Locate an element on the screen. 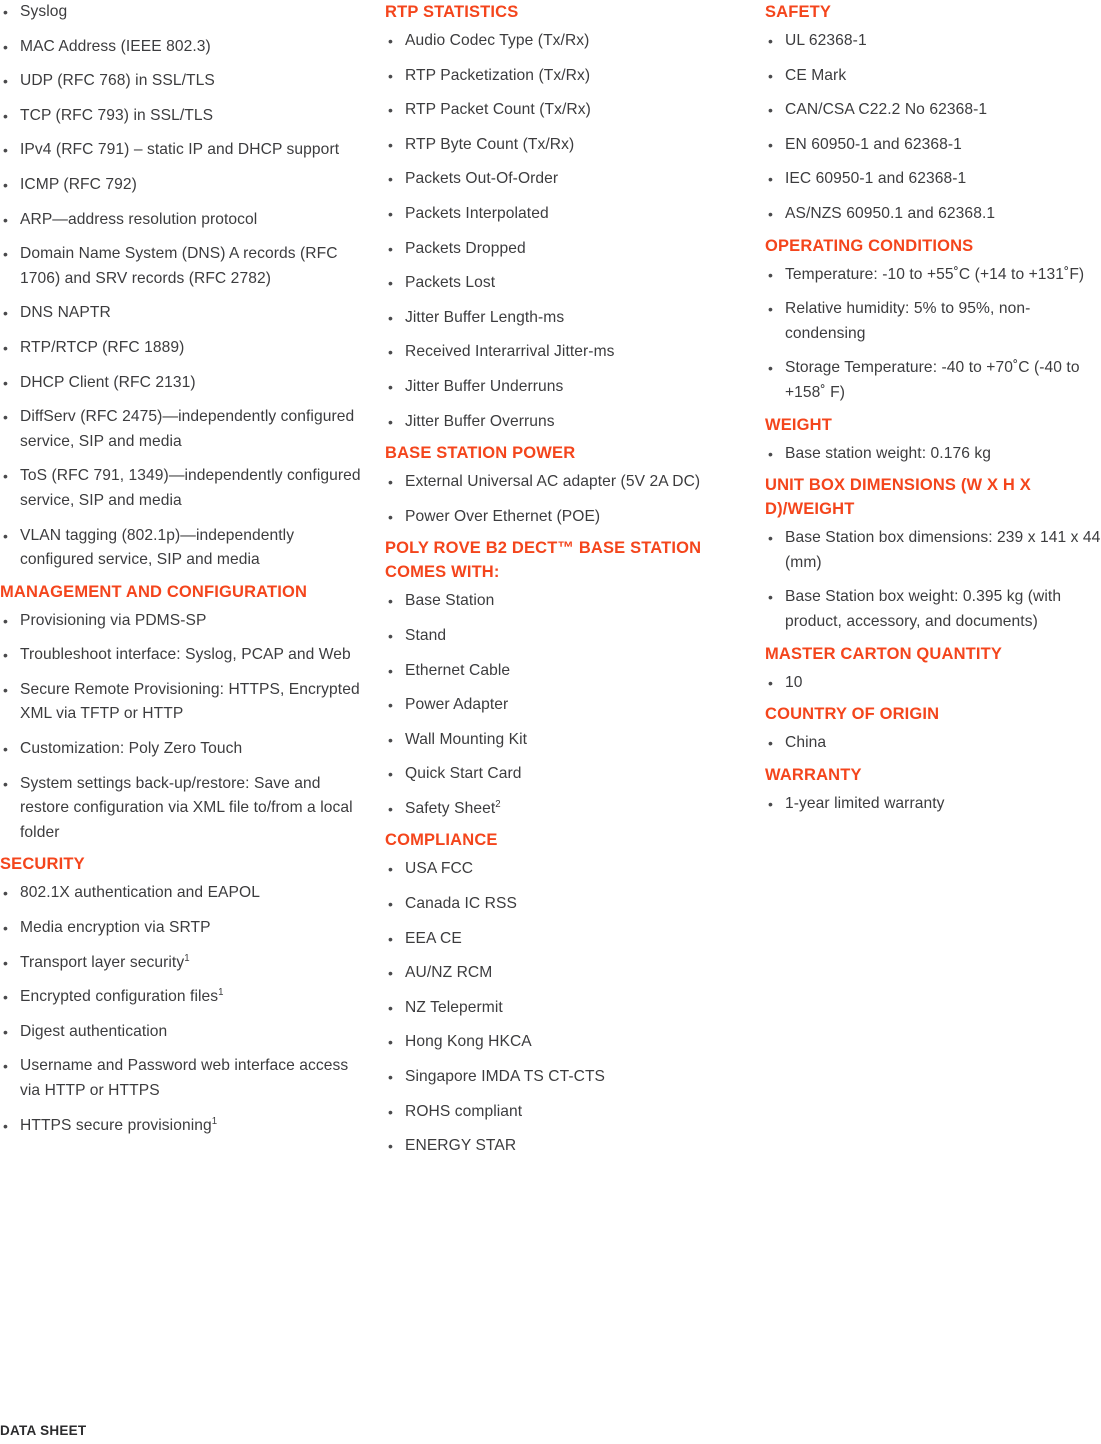  list-item: RTP Packet Count (Tx/Rx) is located at coordinates (558, 110).